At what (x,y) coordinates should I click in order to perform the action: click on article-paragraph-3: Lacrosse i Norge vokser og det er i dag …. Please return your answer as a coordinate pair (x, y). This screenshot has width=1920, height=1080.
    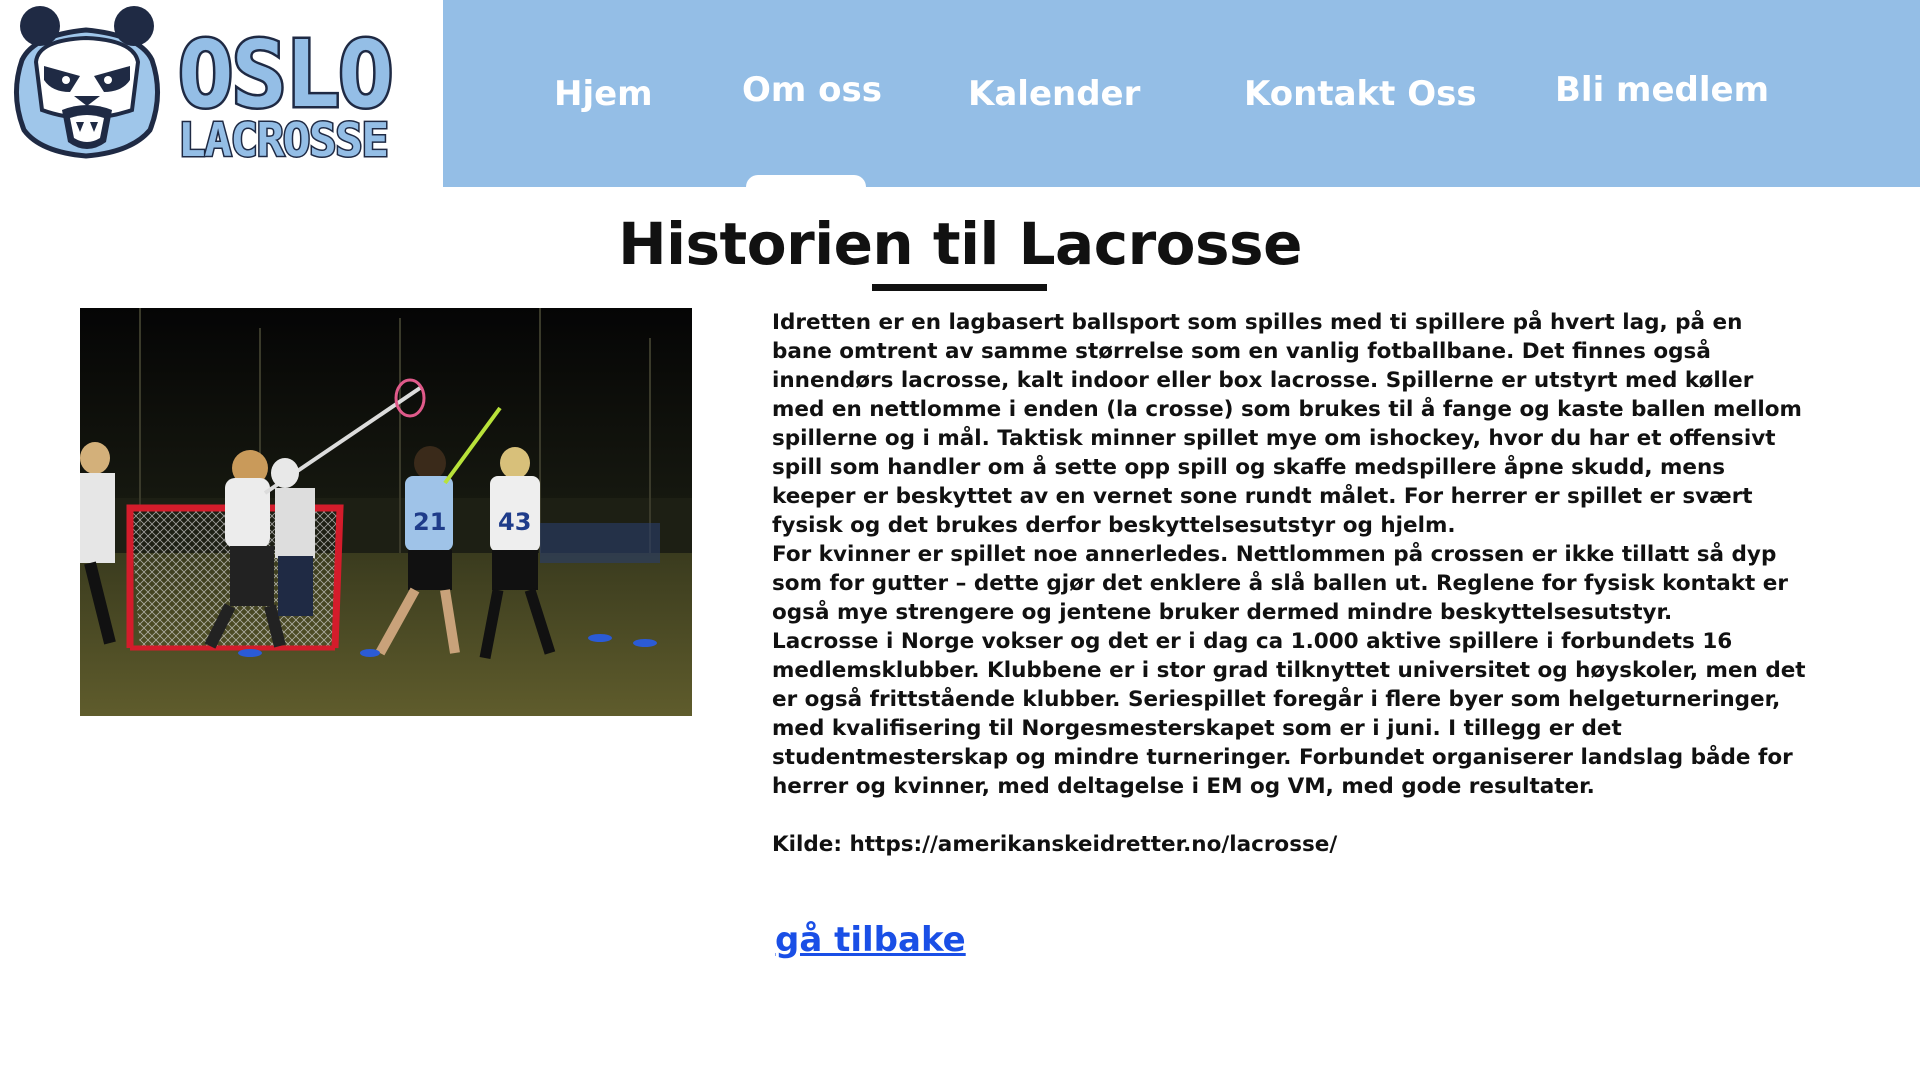
    Looking at the image, I should click on (1289, 714).